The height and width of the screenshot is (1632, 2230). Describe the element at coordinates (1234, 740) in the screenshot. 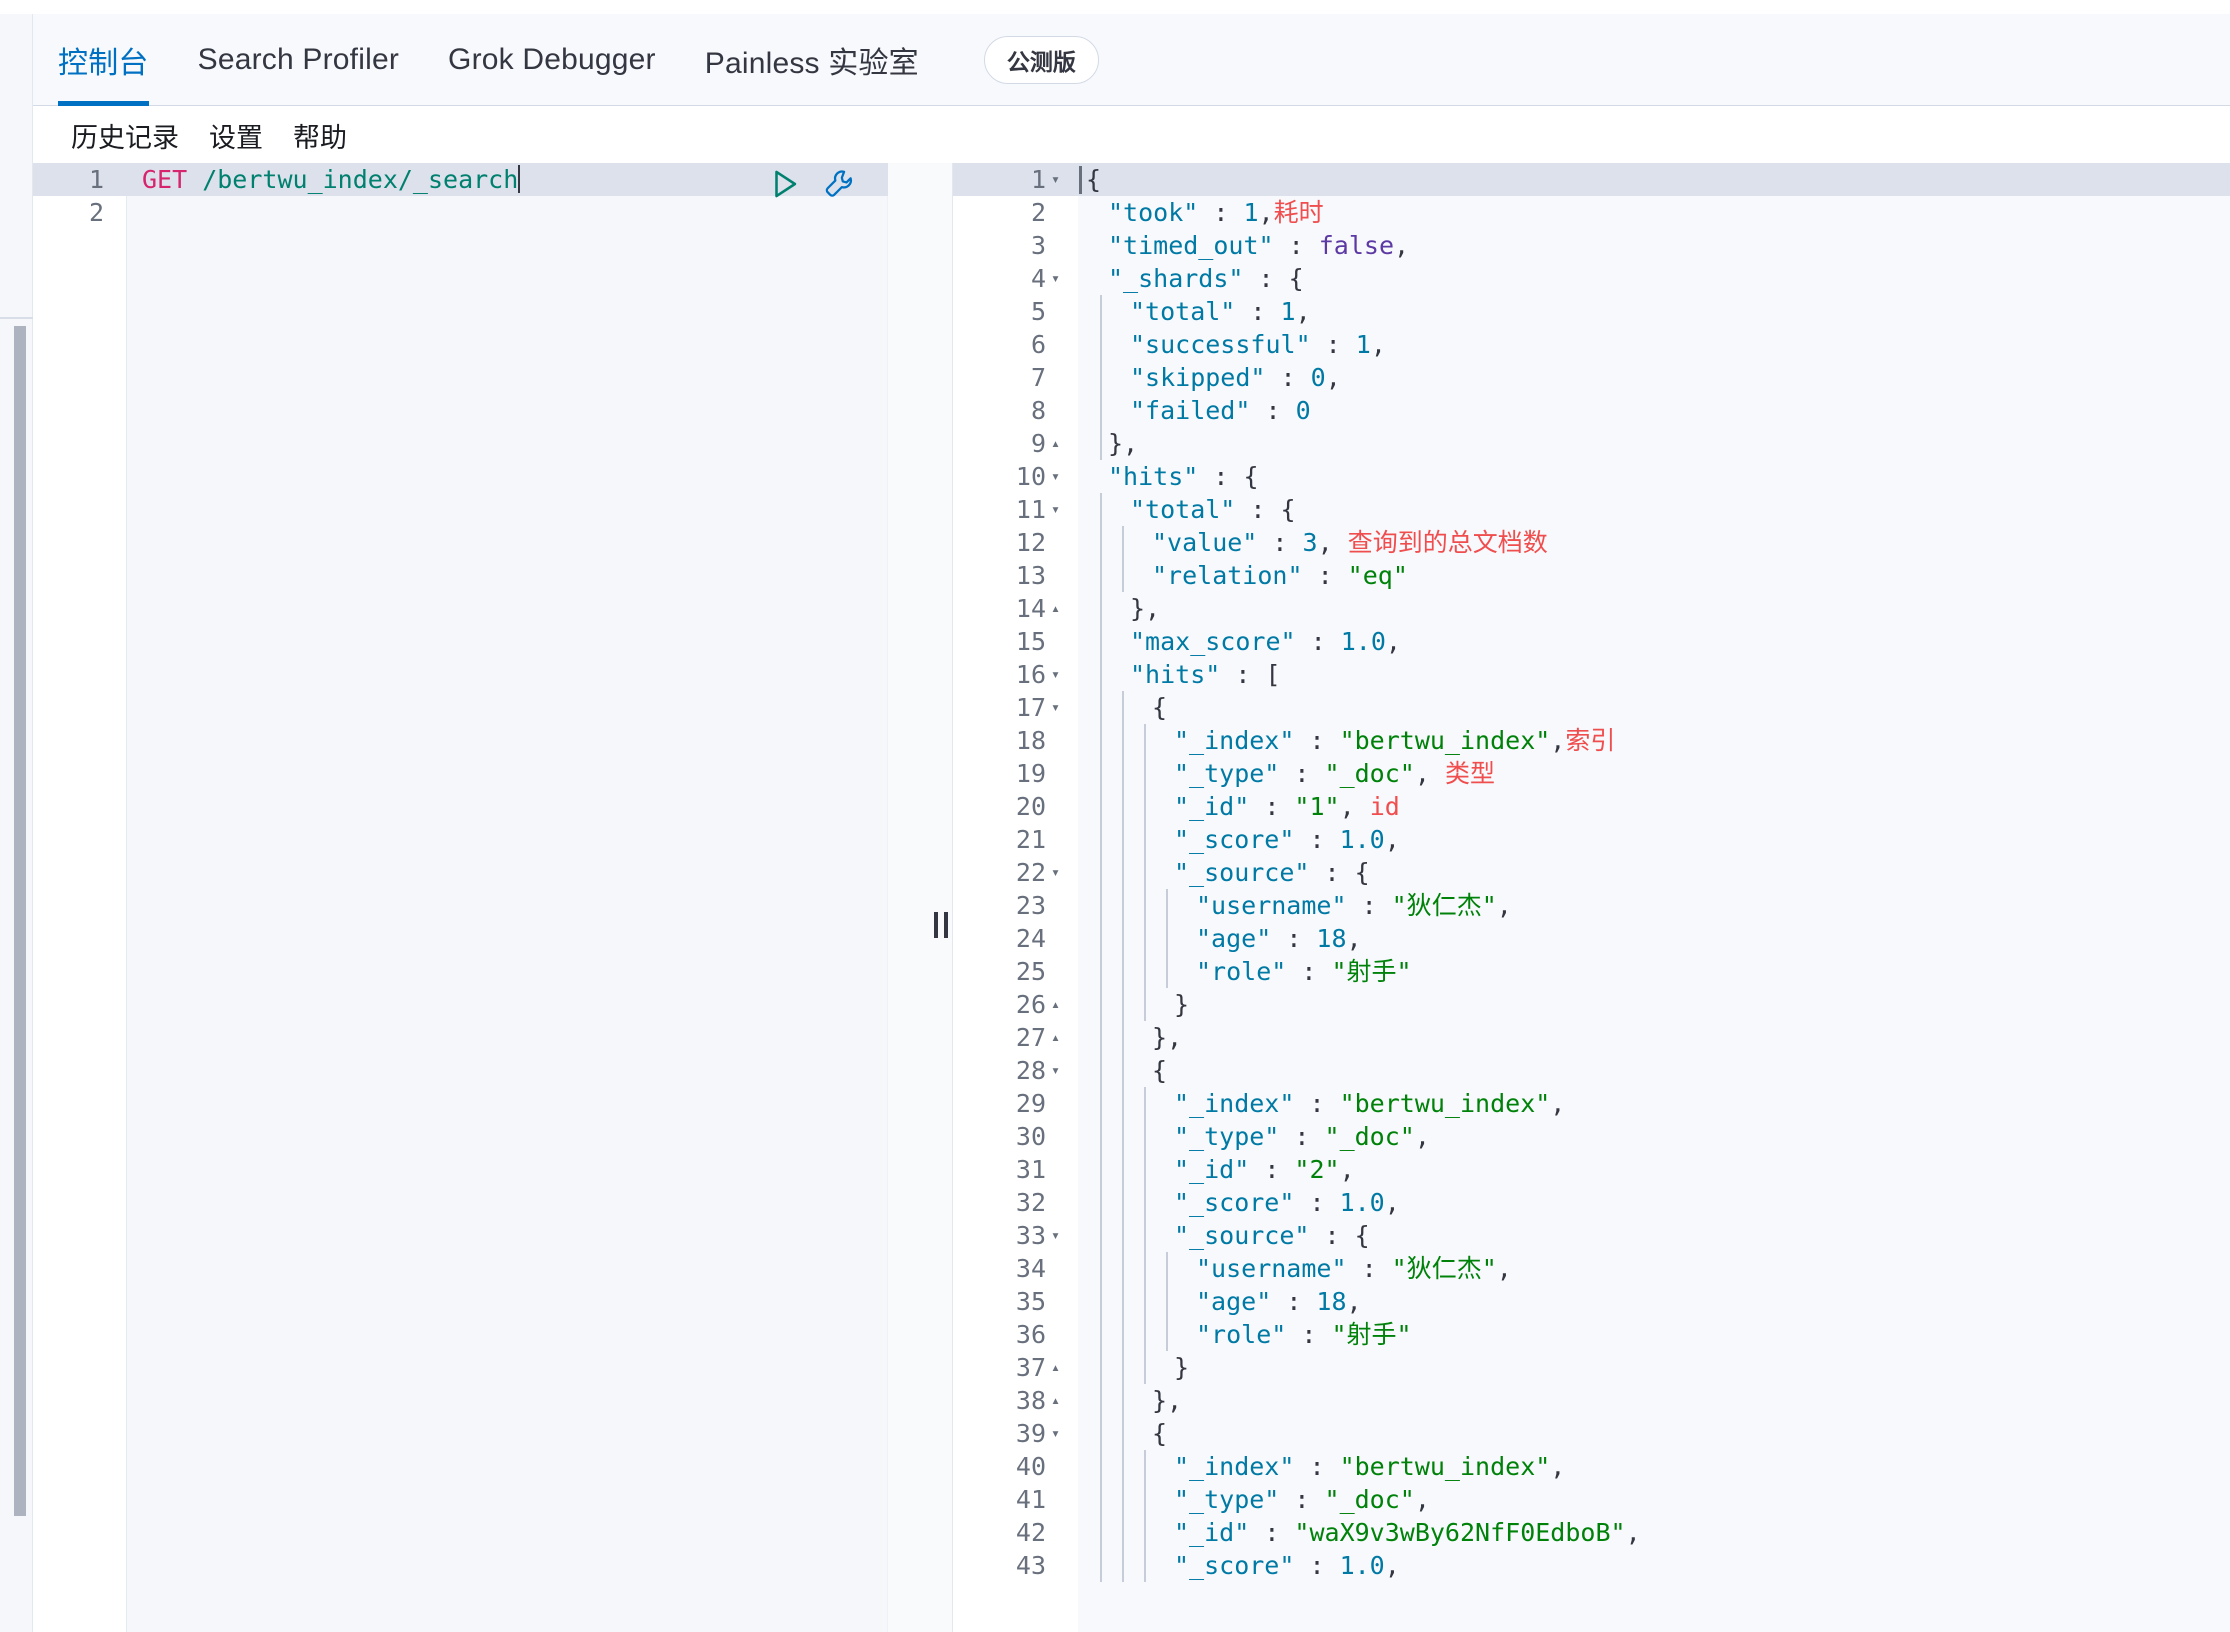

I see `json-token-k: "_index"` at that location.